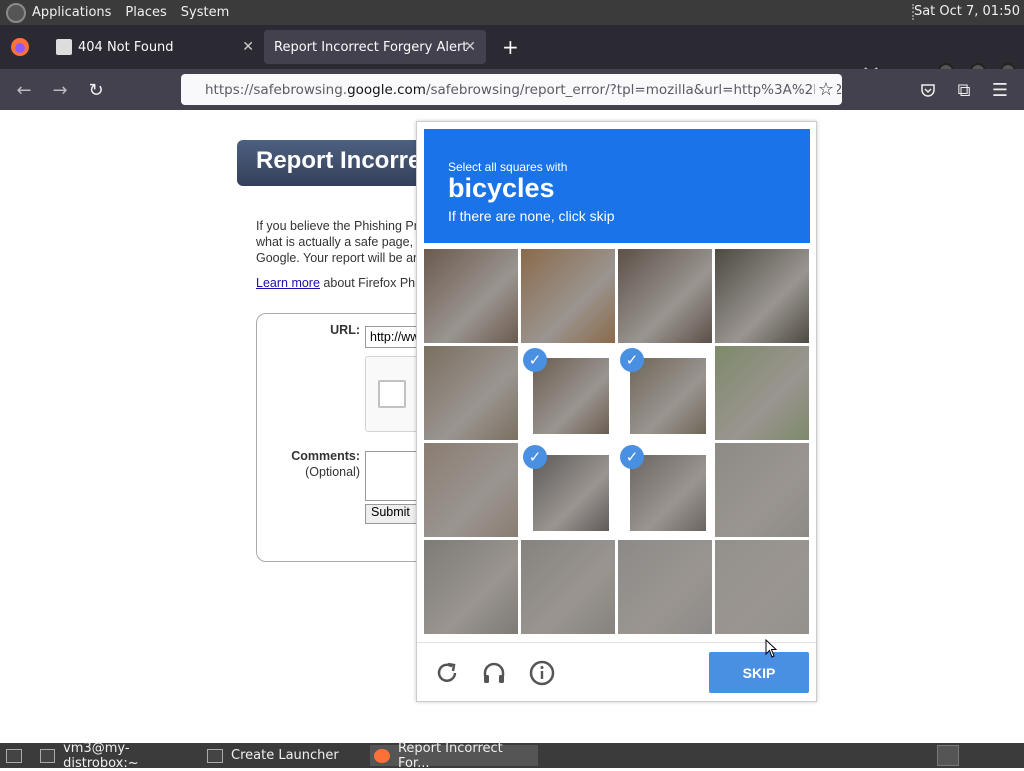  I want to click on menu-applications: Applications, so click(71, 12).